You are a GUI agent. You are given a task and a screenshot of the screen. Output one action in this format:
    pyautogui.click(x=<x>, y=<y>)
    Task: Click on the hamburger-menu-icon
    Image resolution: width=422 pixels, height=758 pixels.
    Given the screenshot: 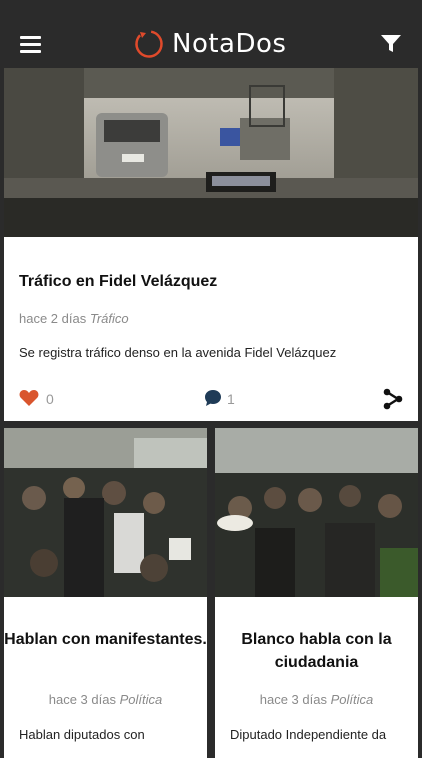 What is the action you would take?
    pyautogui.click(x=30, y=44)
    